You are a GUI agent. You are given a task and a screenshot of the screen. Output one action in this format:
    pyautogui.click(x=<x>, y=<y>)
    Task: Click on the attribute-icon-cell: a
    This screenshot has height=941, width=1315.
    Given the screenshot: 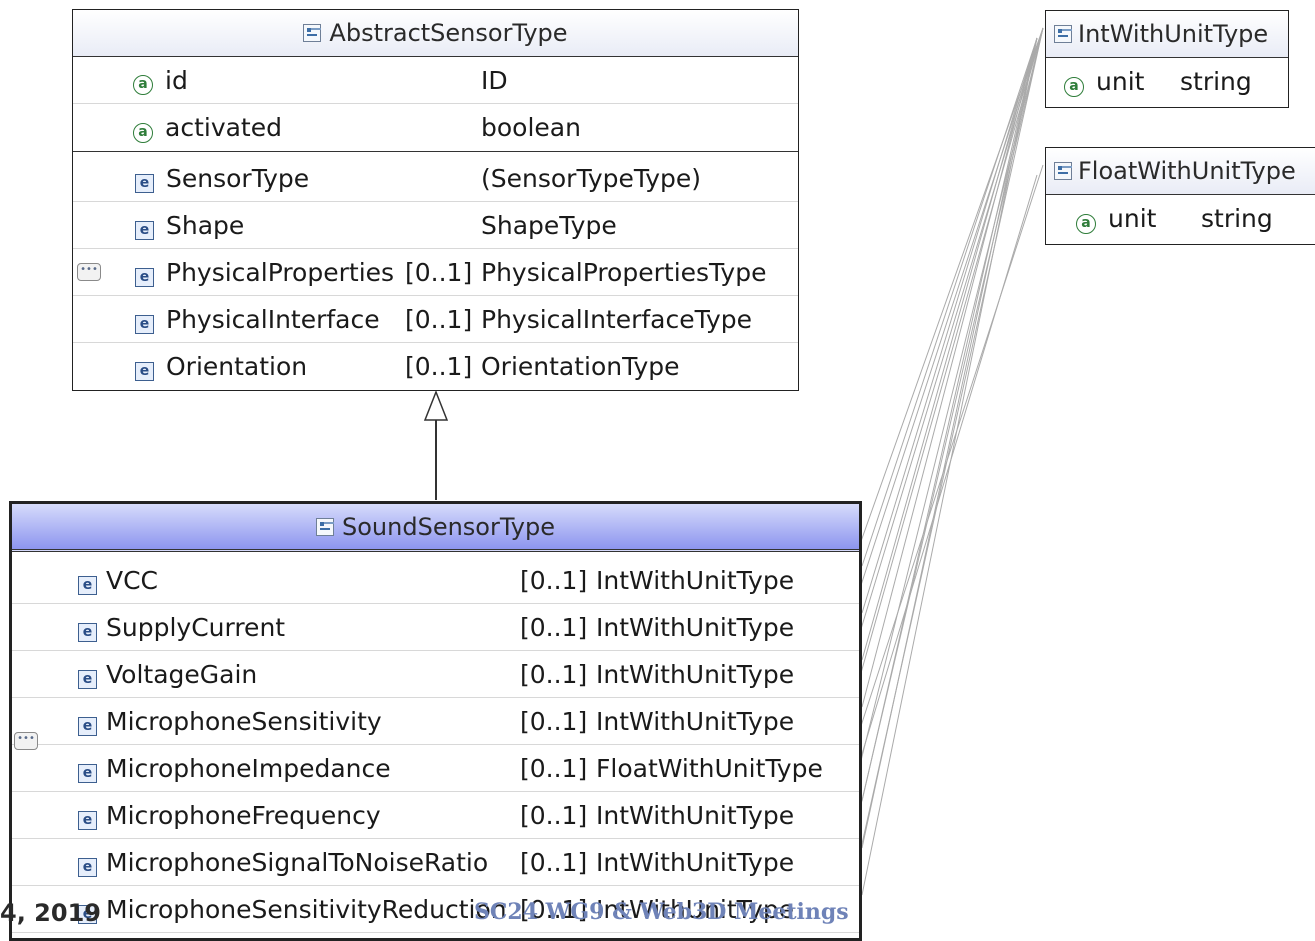 What is the action you would take?
    pyautogui.click(x=143, y=128)
    